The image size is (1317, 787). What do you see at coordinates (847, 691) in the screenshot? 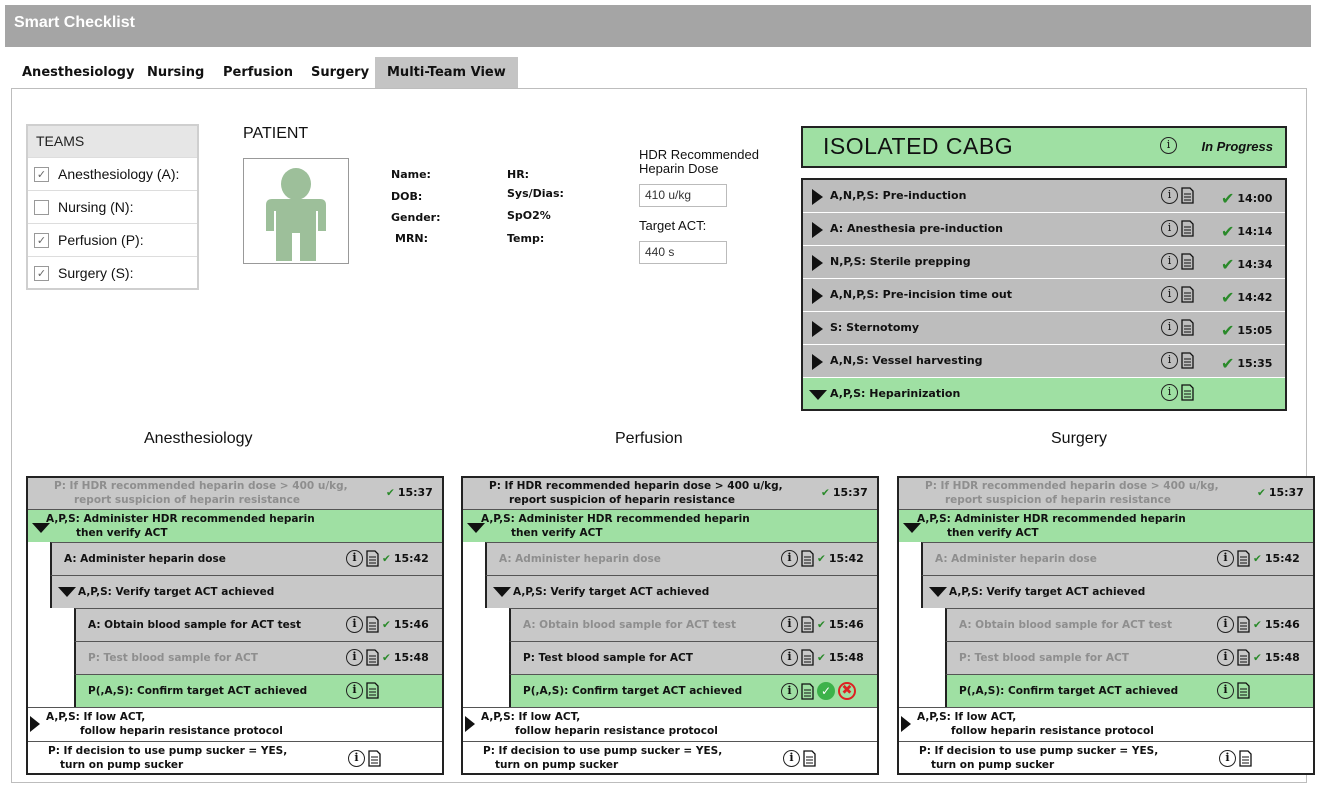
I see `reject-x-icon: ✖` at bounding box center [847, 691].